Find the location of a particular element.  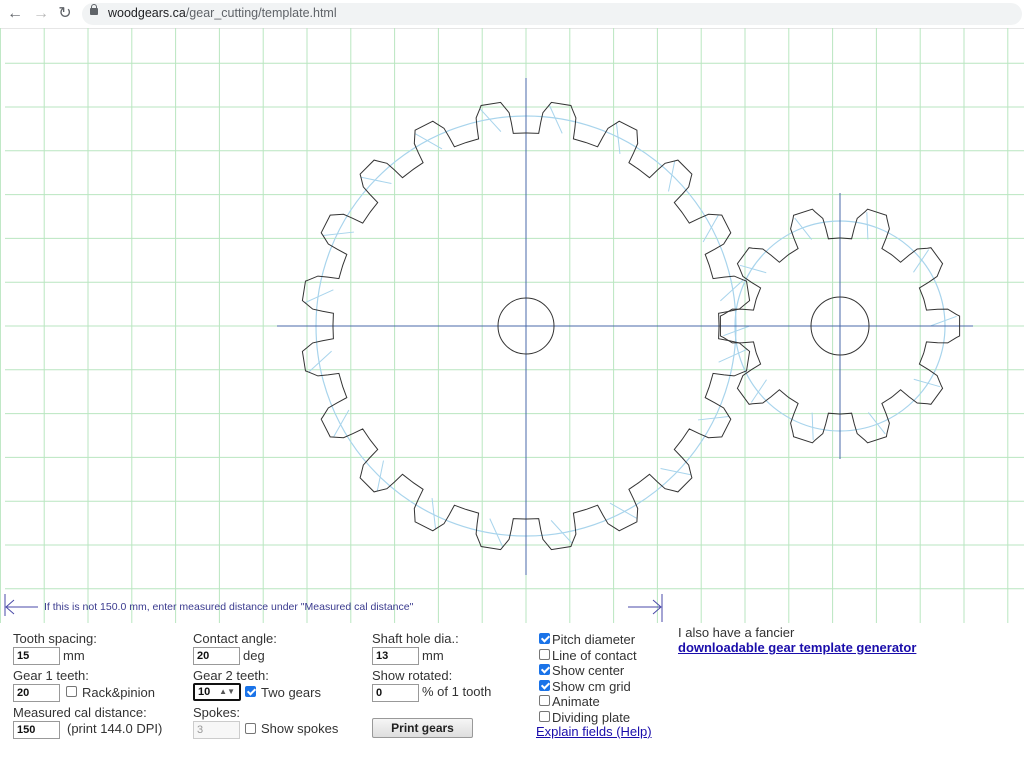

measured-cal-label: Measured cal distance: is located at coordinates (80, 712).